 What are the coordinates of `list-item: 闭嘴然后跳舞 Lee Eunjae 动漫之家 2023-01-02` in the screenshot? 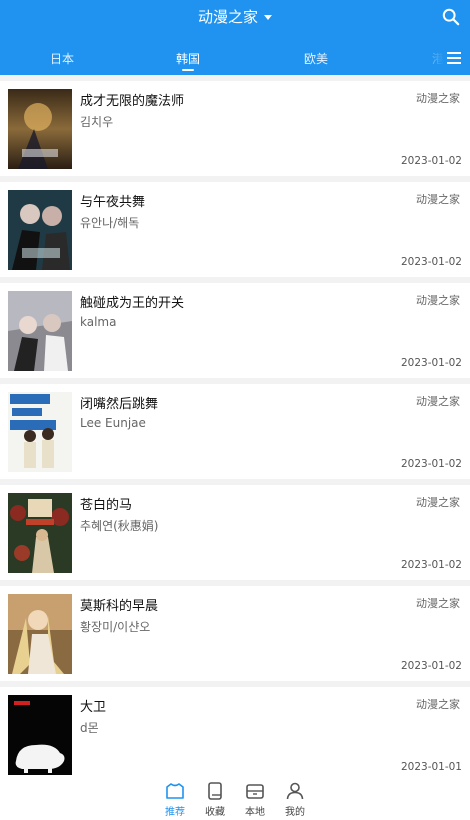 It's located at (235, 431).